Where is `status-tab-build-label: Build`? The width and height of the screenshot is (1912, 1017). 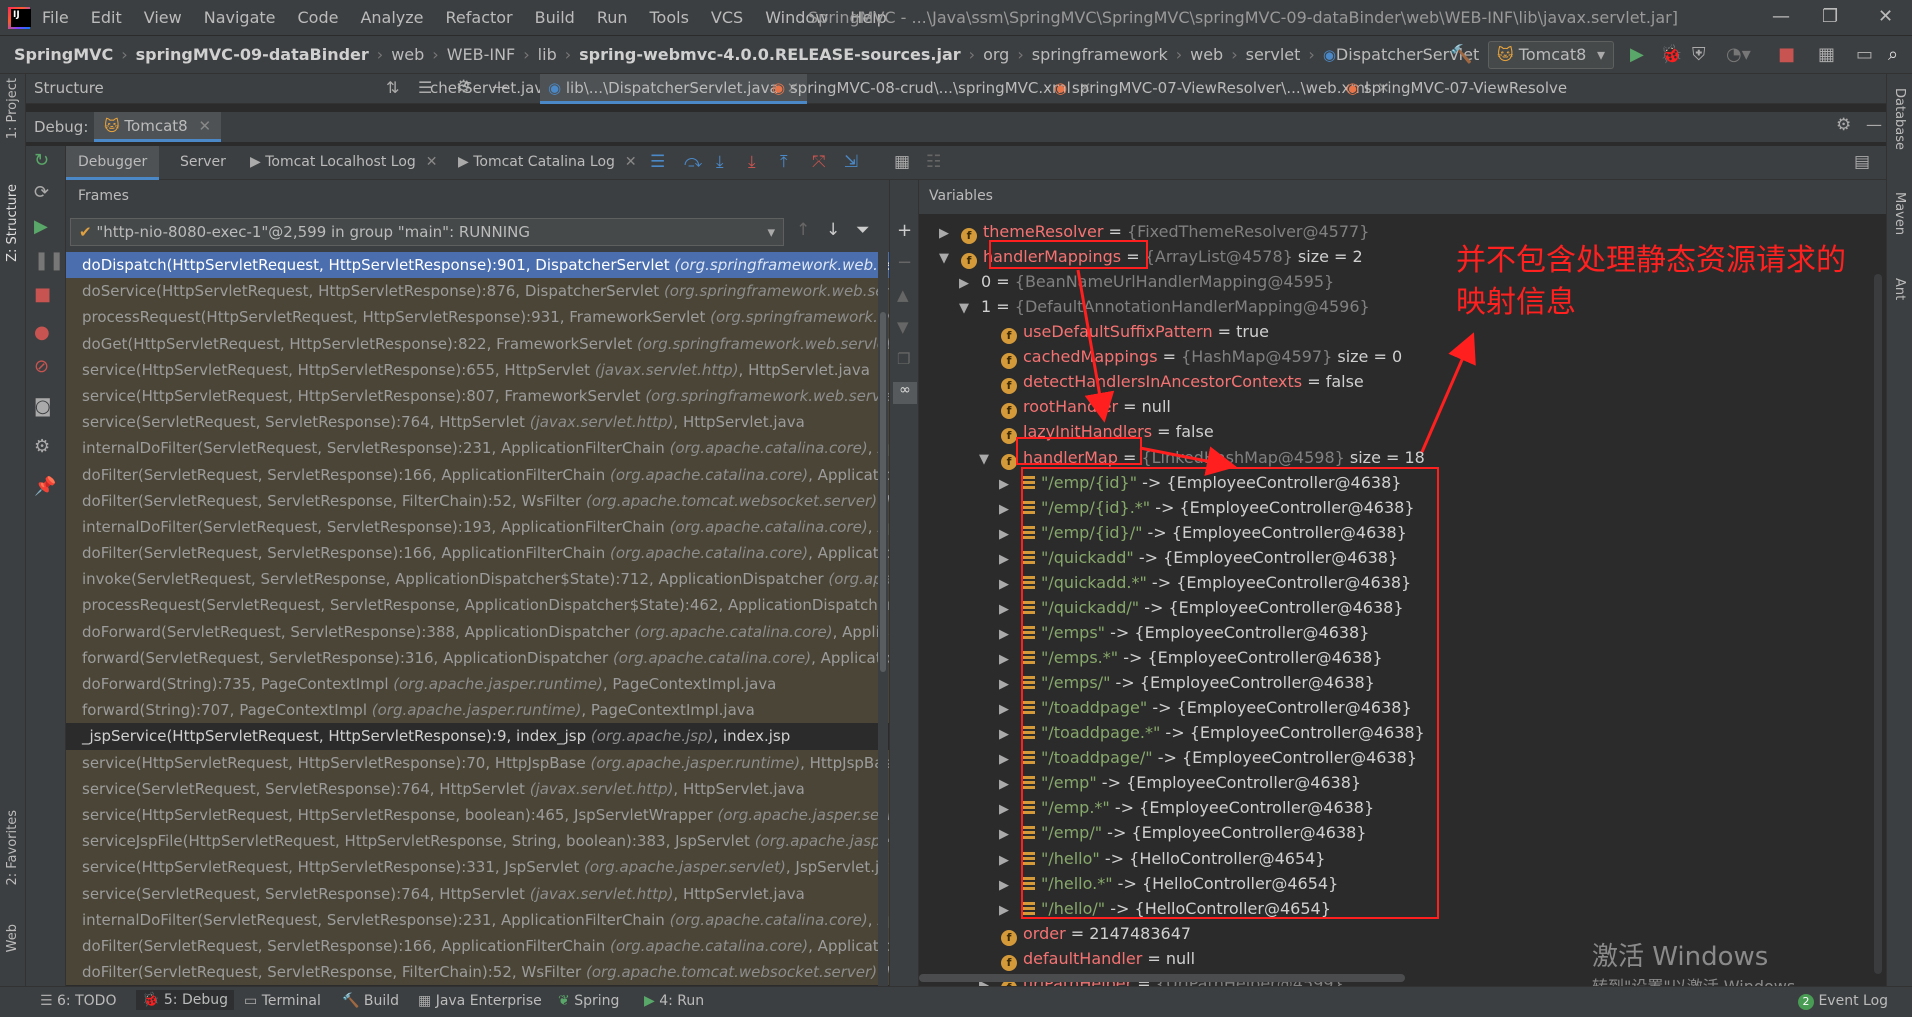 status-tab-build-label: Build is located at coordinates (381, 1001).